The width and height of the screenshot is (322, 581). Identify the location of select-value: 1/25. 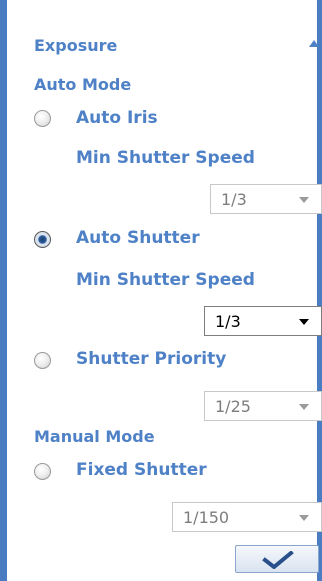
(233, 406).